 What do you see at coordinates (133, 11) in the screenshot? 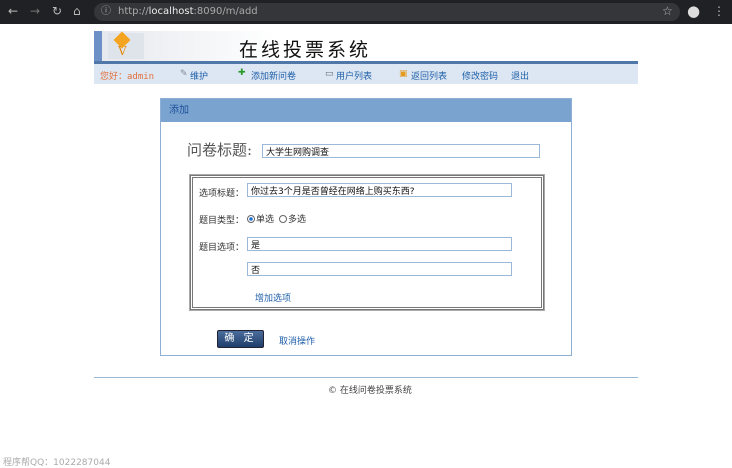
I see `url-scheme: http://` at bounding box center [133, 11].